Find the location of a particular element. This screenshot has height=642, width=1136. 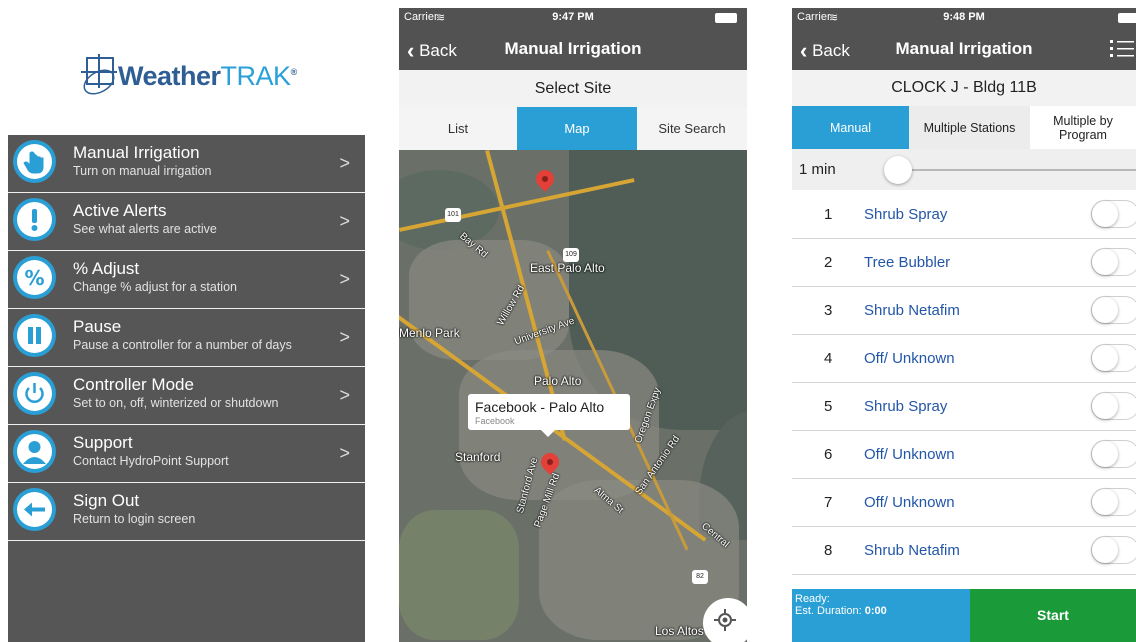

logo-header: WeatherTRAK® is located at coordinates (186, 71).